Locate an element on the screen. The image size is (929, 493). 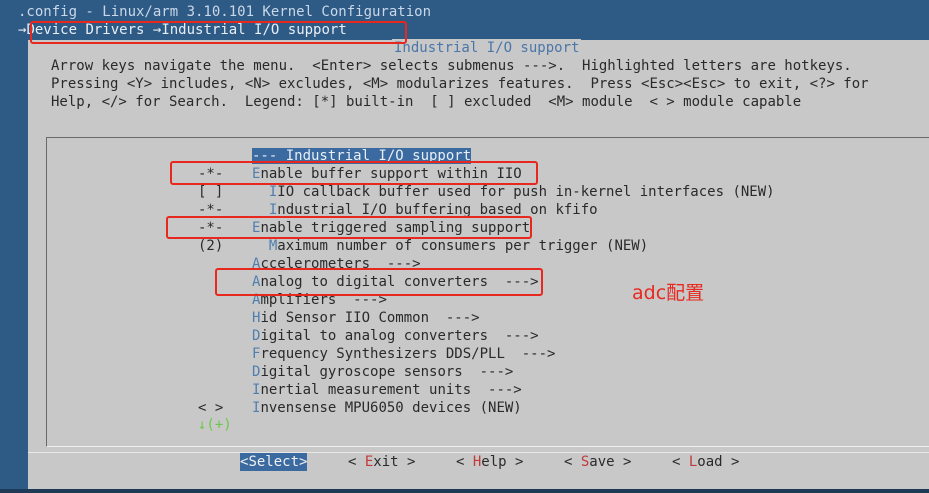
menu-item-label-rest: ccelerometers ---> is located at coordinates (340, 264).